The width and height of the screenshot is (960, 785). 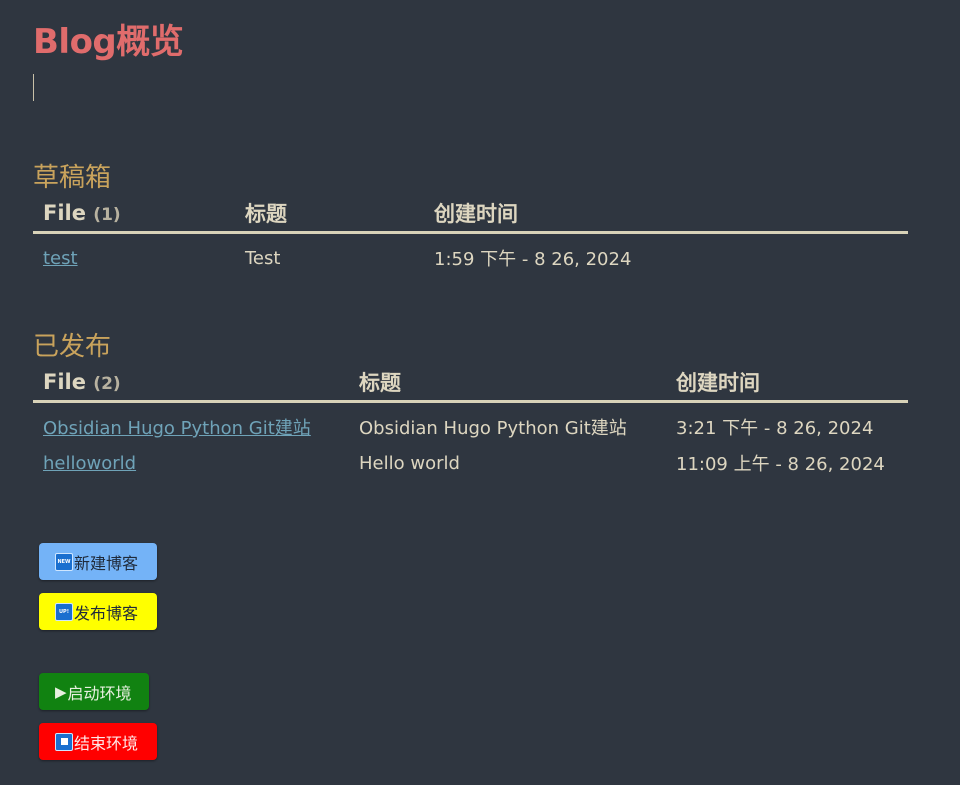 I want to click on start-env-label: 启动环境, so click(x=99, y=694).